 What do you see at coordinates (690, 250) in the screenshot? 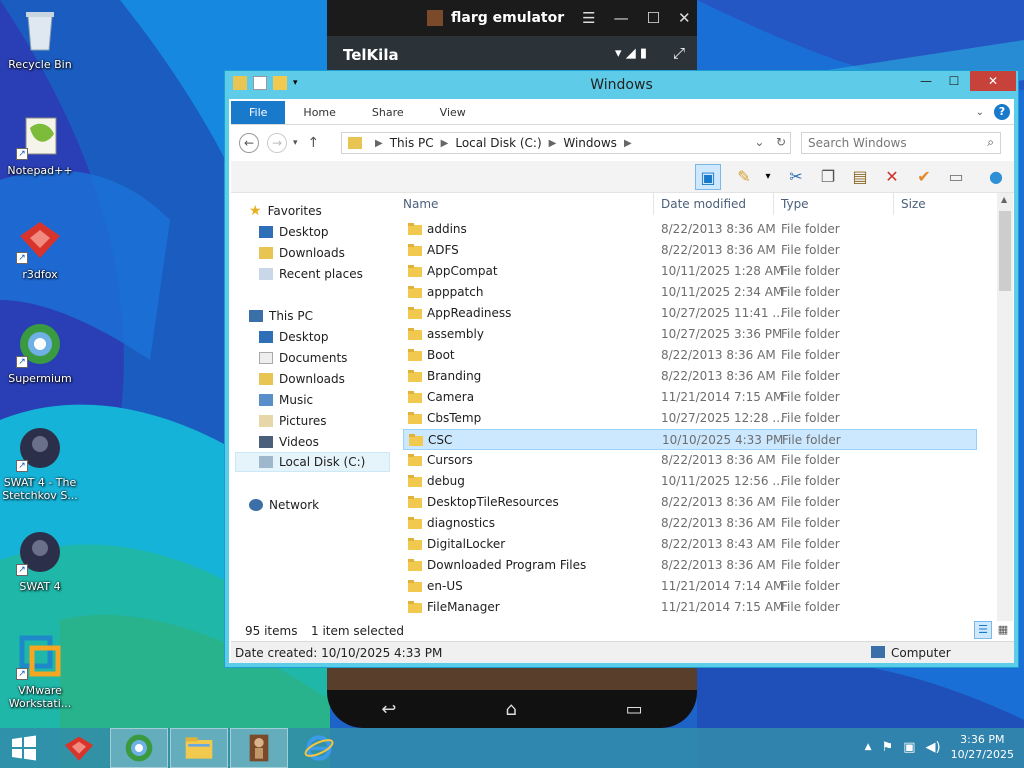
I see `table-row: ADFS 8/22/2013 8:36 AM File folder` at bounding box center [690, 250].